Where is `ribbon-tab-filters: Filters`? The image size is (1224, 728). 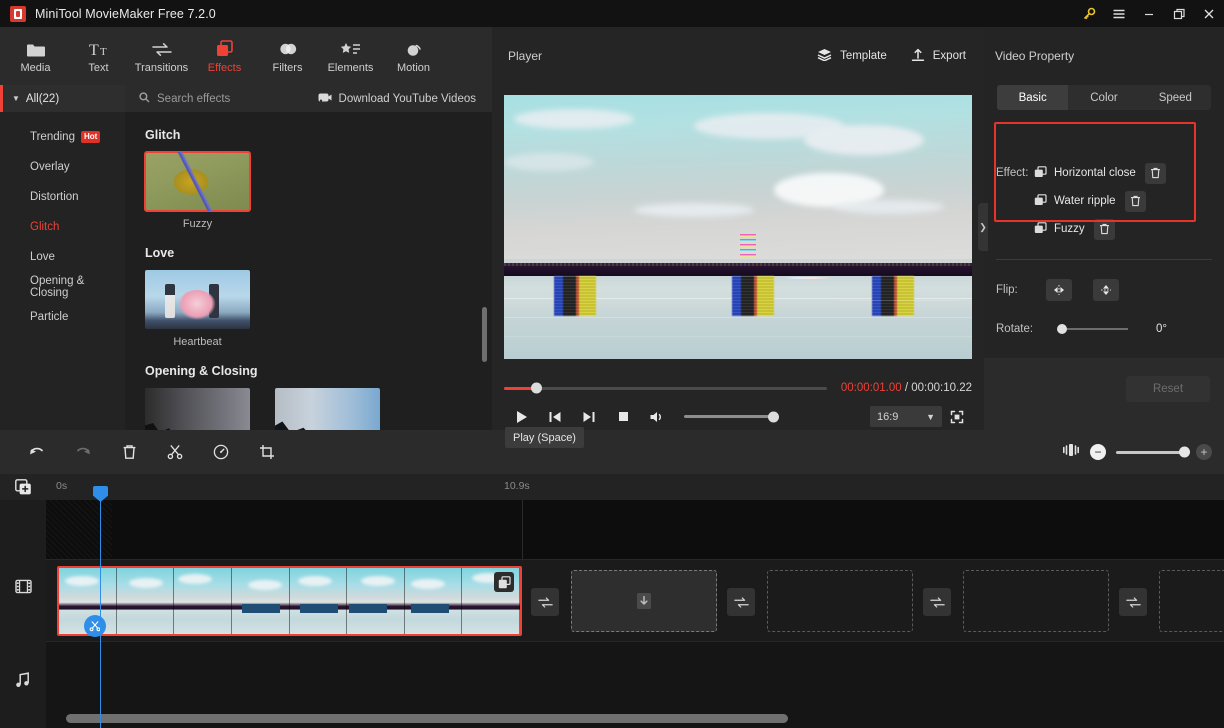
ribbon-tab-filters: Filters is located at coordinates (287, 56).